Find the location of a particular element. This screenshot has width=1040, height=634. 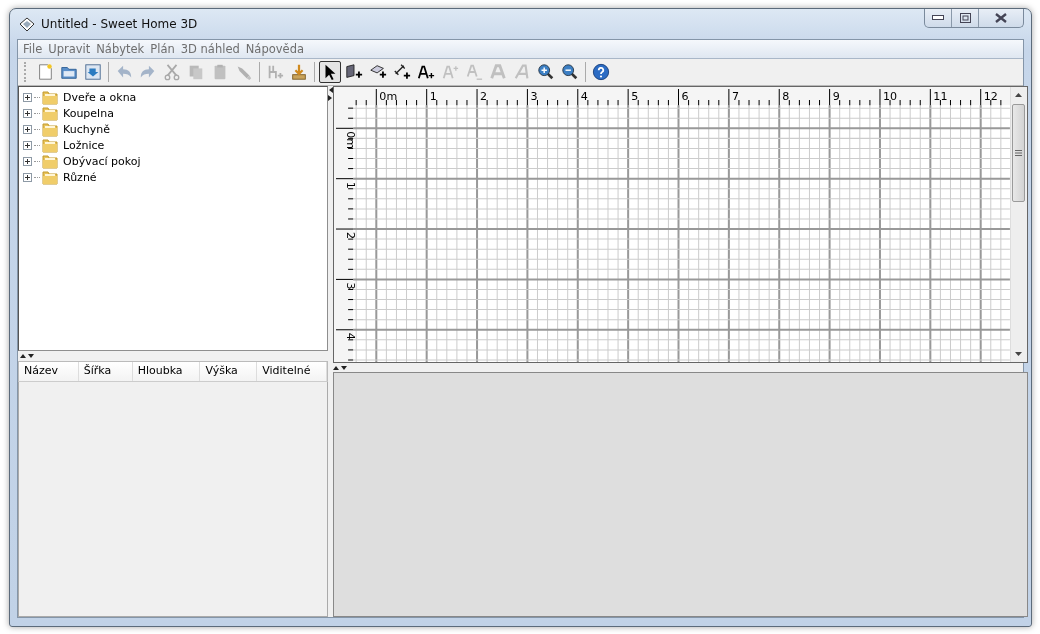

scissors-icon is located at coordinates (172, 72).